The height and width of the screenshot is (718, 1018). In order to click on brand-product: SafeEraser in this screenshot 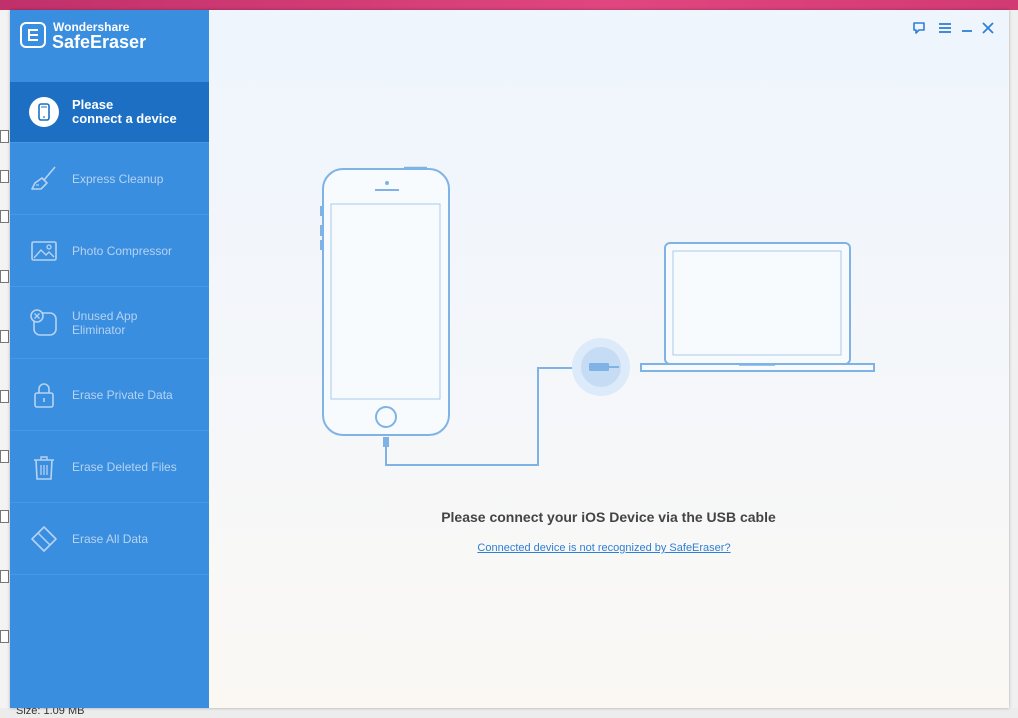, I will do `click(99, 42)`.